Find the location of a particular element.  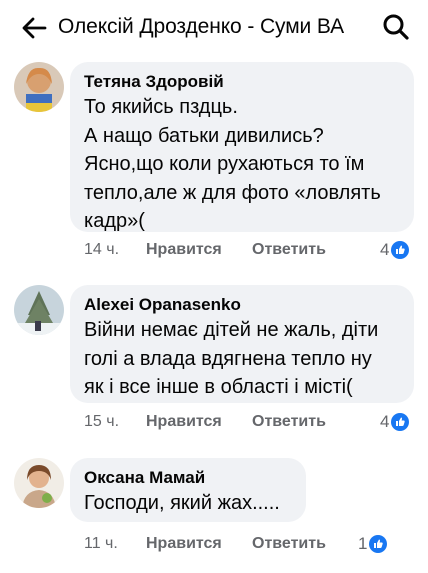

comment-author: Тетяна Здоровій is located at coordinates (242, 82).